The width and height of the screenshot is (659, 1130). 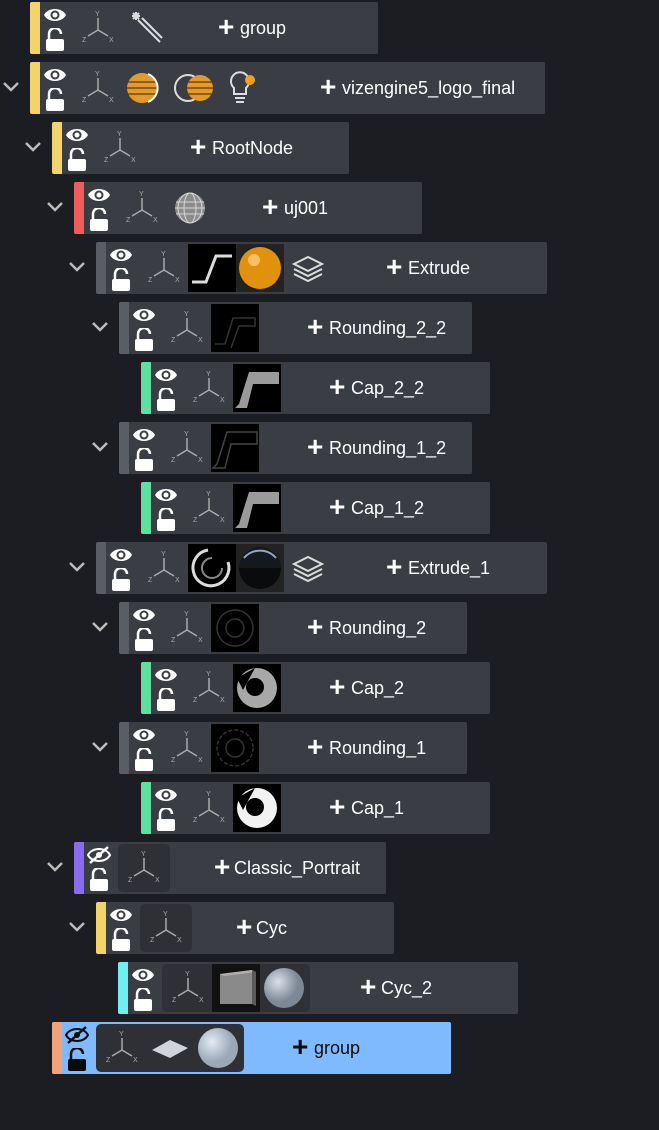 I want to click on ring-thumb, so click(x=212, y=568).